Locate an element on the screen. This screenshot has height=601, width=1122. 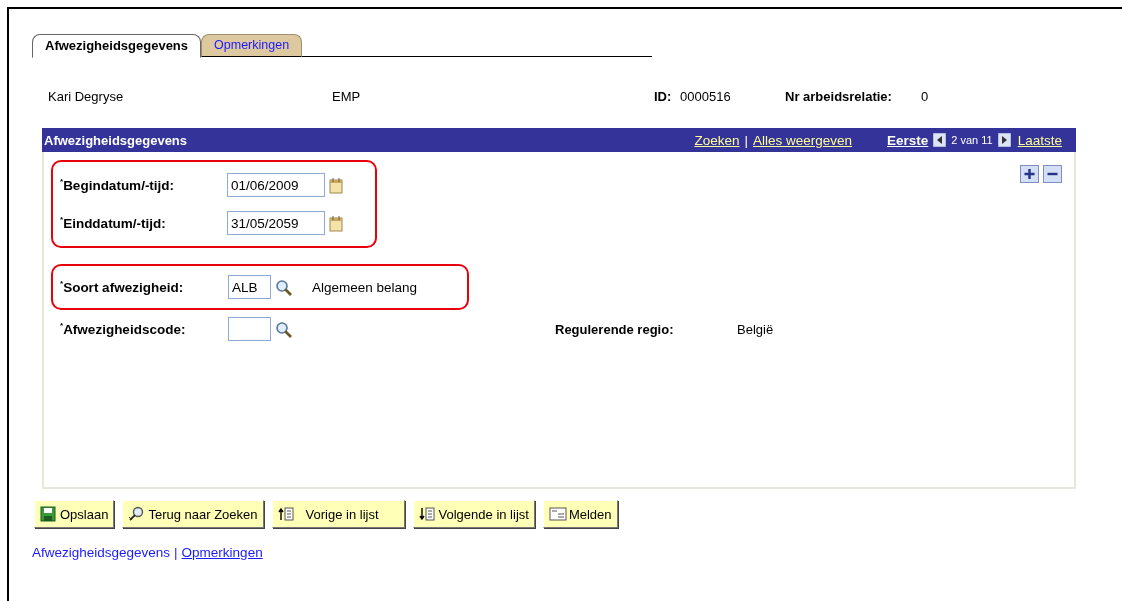
relation-value: 0 is located at coordinates (925, 96).